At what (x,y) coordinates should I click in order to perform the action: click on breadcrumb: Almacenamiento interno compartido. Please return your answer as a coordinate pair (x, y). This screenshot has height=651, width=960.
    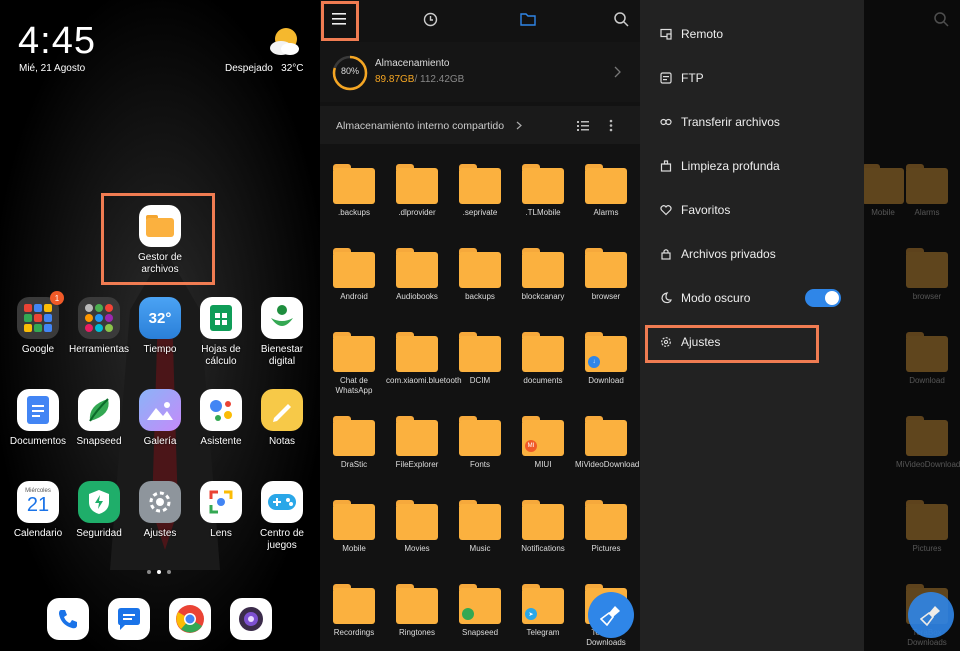
    Looking at the image, I should click on (420, 126).